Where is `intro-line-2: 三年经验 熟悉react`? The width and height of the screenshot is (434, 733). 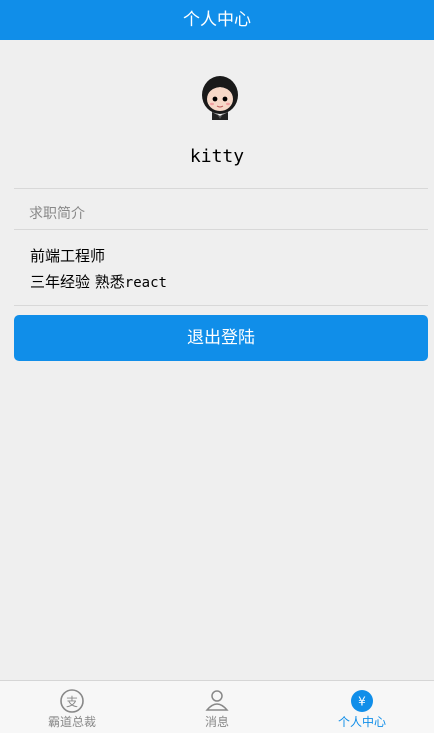
intro-line-2: 三年经验 熟悉react is located at coordinates (98, 281).